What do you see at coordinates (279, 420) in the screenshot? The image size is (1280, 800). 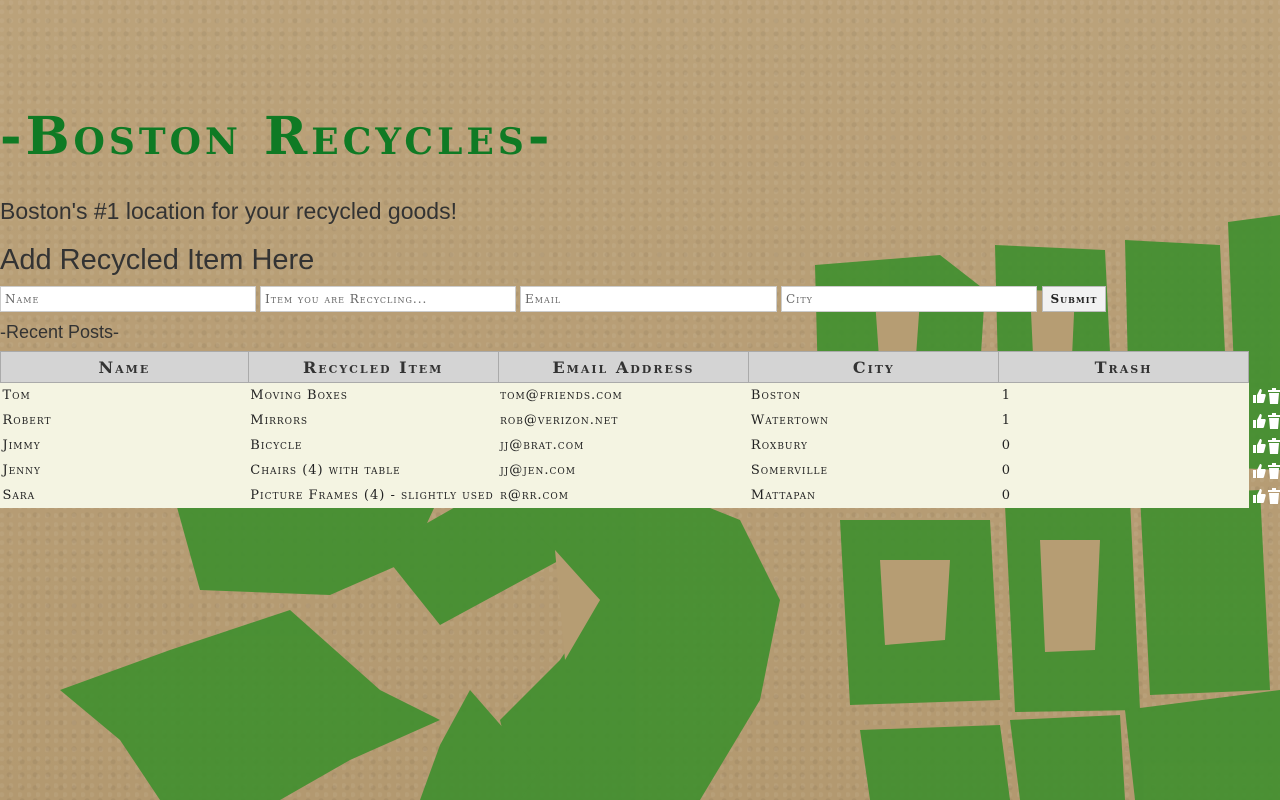 I see `row-recycled-item: Mirrors` at bounding box center [279, 420].